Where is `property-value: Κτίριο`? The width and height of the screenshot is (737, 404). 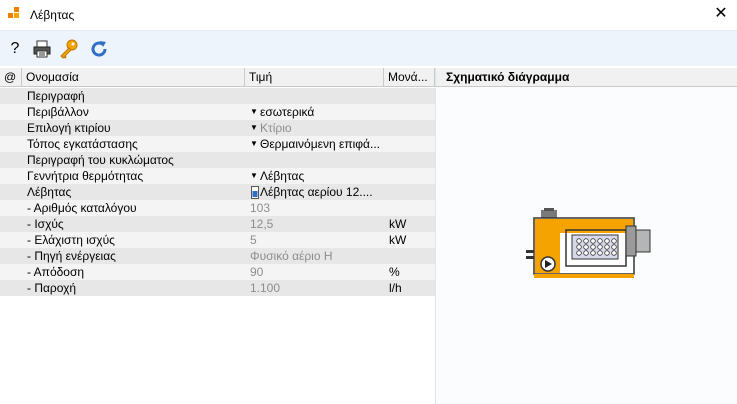
property-value: Κτίριο is located at coordinates (276, 128).